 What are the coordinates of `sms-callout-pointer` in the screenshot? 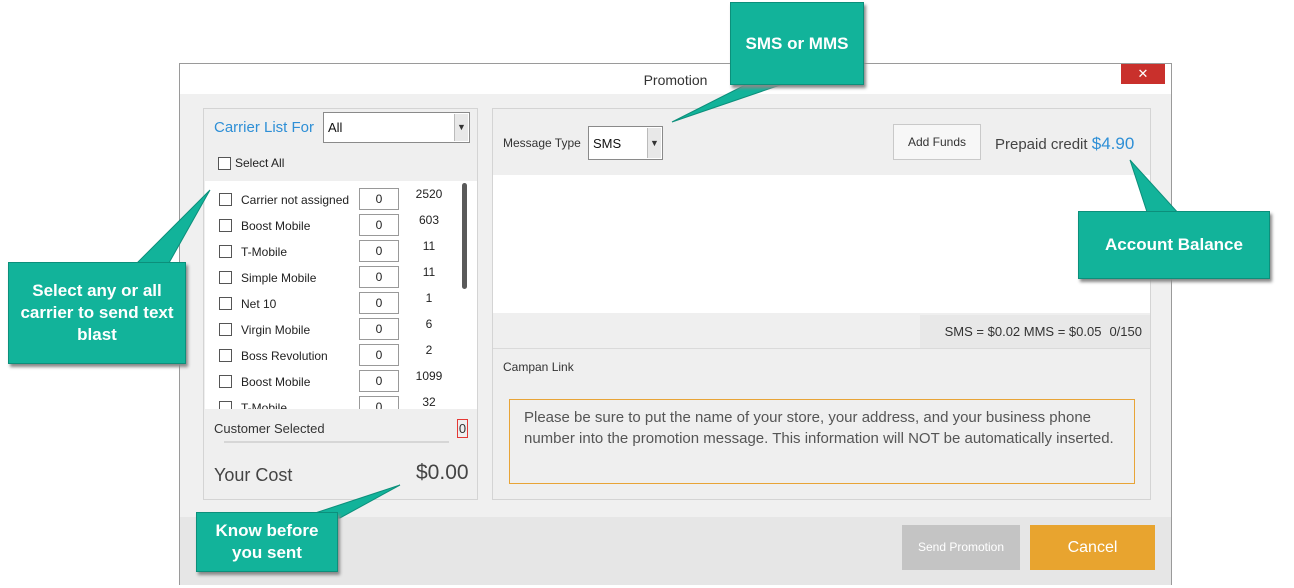 It's located at (733, 101).